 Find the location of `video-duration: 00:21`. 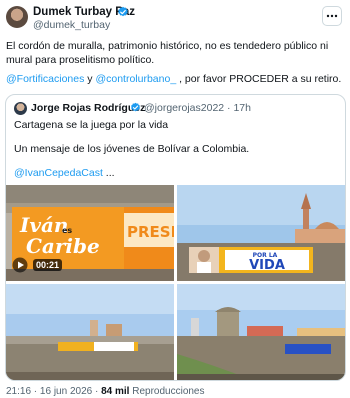

video-duration: 00:21 is located at coordinates (48, 265).